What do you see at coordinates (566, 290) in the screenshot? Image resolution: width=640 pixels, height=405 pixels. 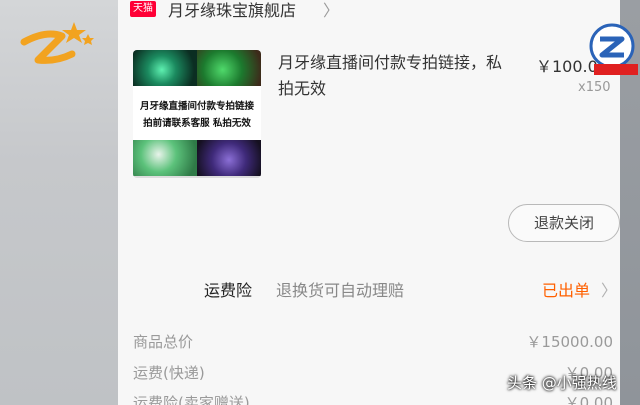 I see `insurance-status: 已出单` at bounding box center [566, 290].